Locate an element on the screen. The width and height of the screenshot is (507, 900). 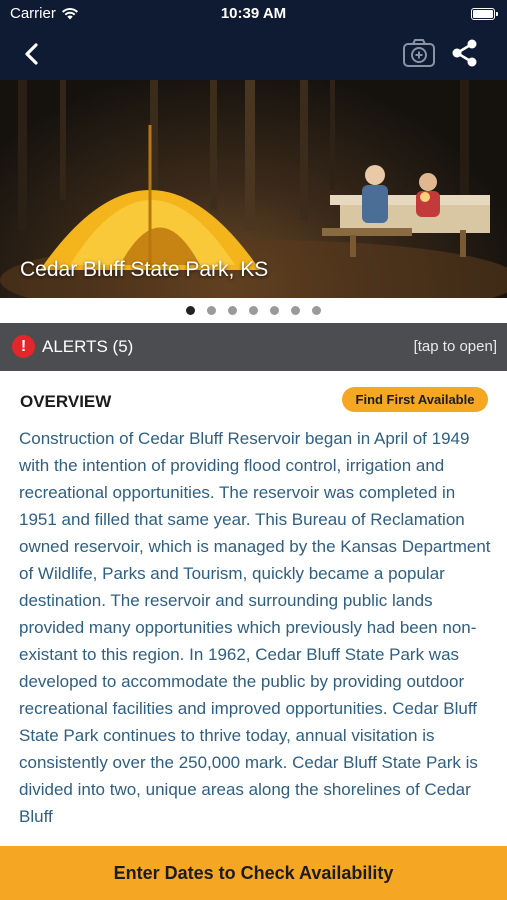
status-bar: Carrier 10:39 AM is located at coordinates (253, 14).